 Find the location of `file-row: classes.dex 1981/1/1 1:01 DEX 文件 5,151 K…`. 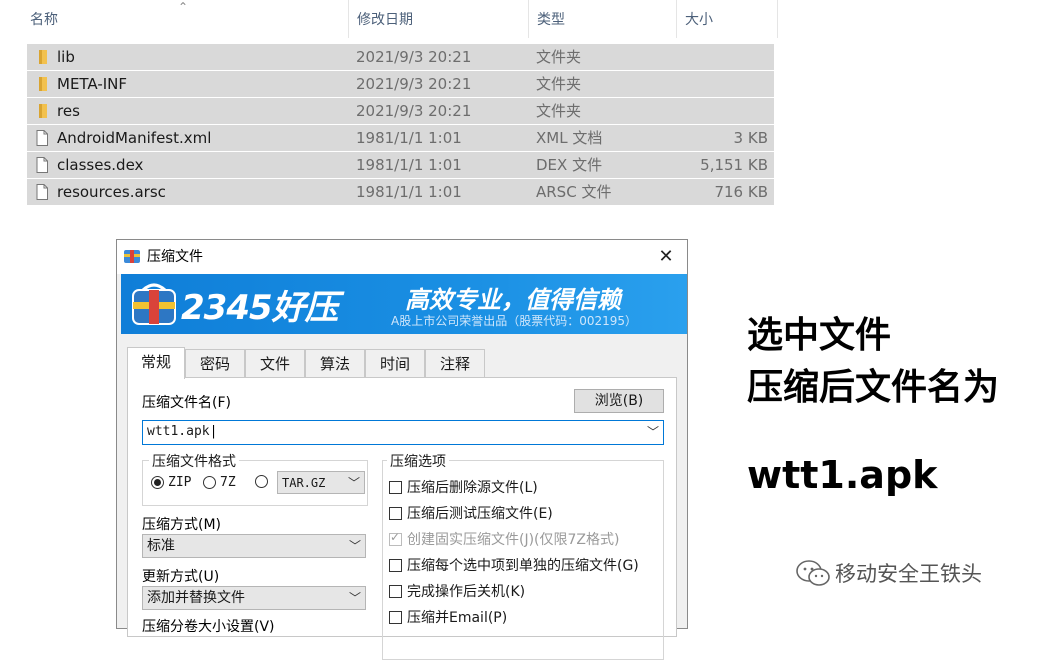

file-row: classes.dex 1981/1/1 1:01 DEX 文件 5,151 K… is located at coordinates (400, 165).